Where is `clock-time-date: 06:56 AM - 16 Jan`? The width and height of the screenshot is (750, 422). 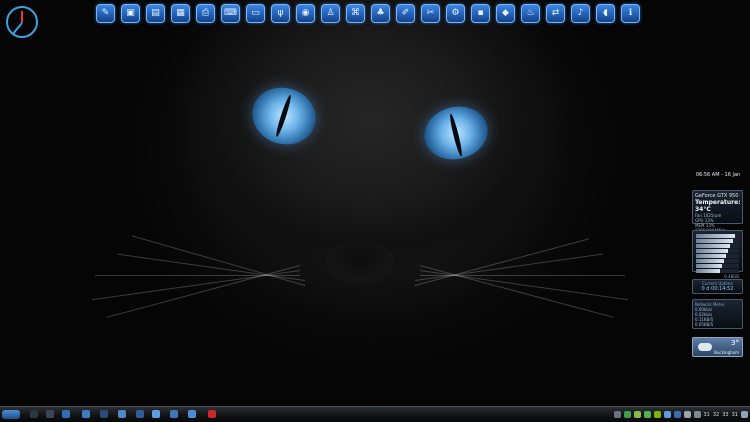 clock-time-date: 06:56 AM - 16 Jan is located at coordinates (718, 175).